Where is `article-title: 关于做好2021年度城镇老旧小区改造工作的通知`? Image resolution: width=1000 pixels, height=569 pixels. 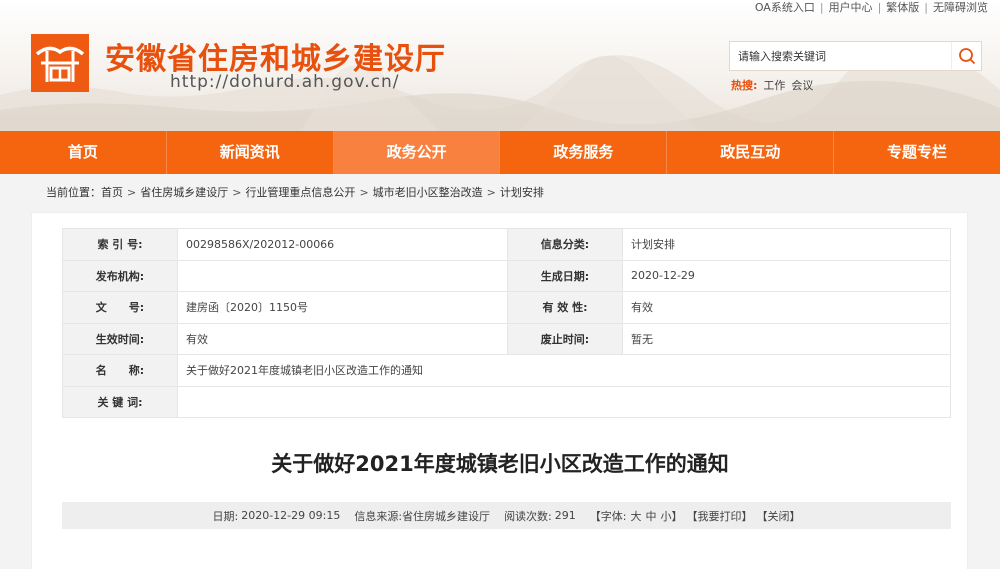 article-title: 关于做好2021年度城镇老旧小区改造工作的通知 is located at coordinates (500, 464).